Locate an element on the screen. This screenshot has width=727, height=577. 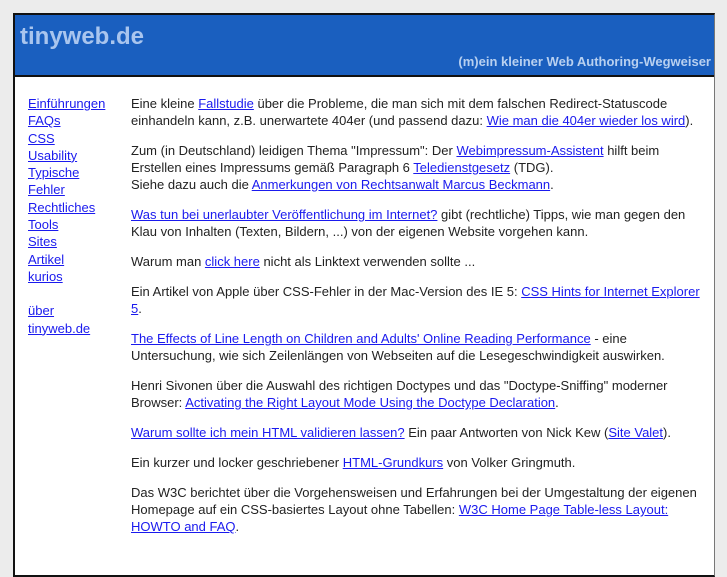
content-link: Webimpressum-Assistent is located at coordinates (529, 150).